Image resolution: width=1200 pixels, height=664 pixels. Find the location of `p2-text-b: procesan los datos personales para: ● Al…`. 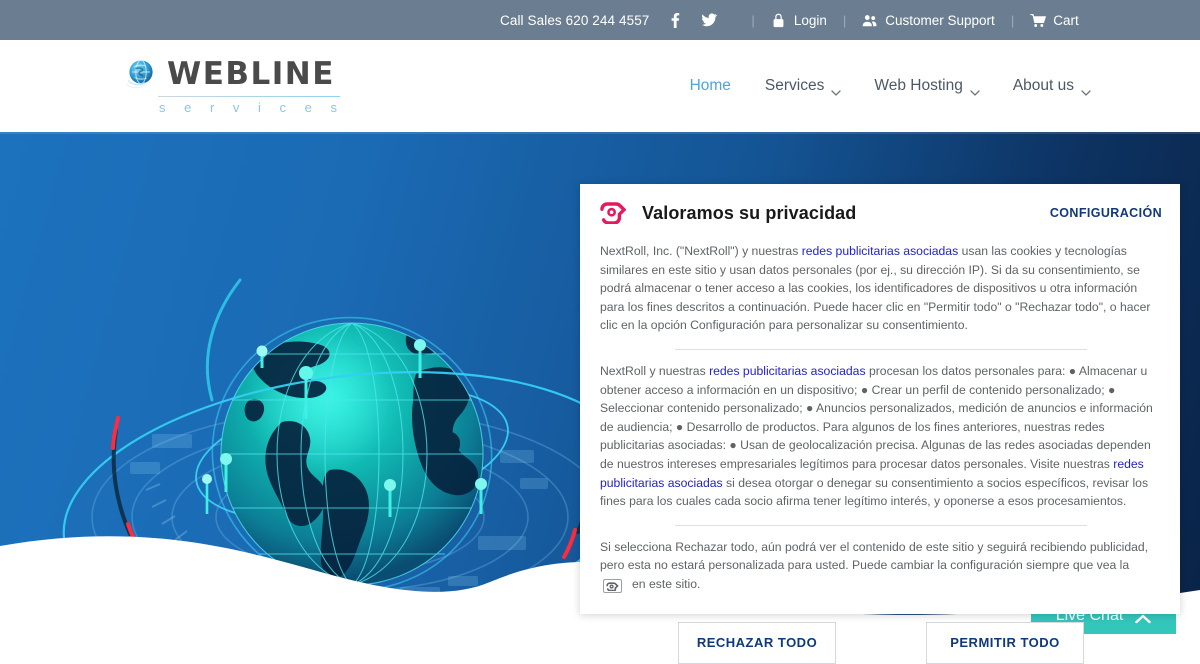

p2-text-b: procesan los datos personales para: ● Al… is located at coordinates (876, 417).